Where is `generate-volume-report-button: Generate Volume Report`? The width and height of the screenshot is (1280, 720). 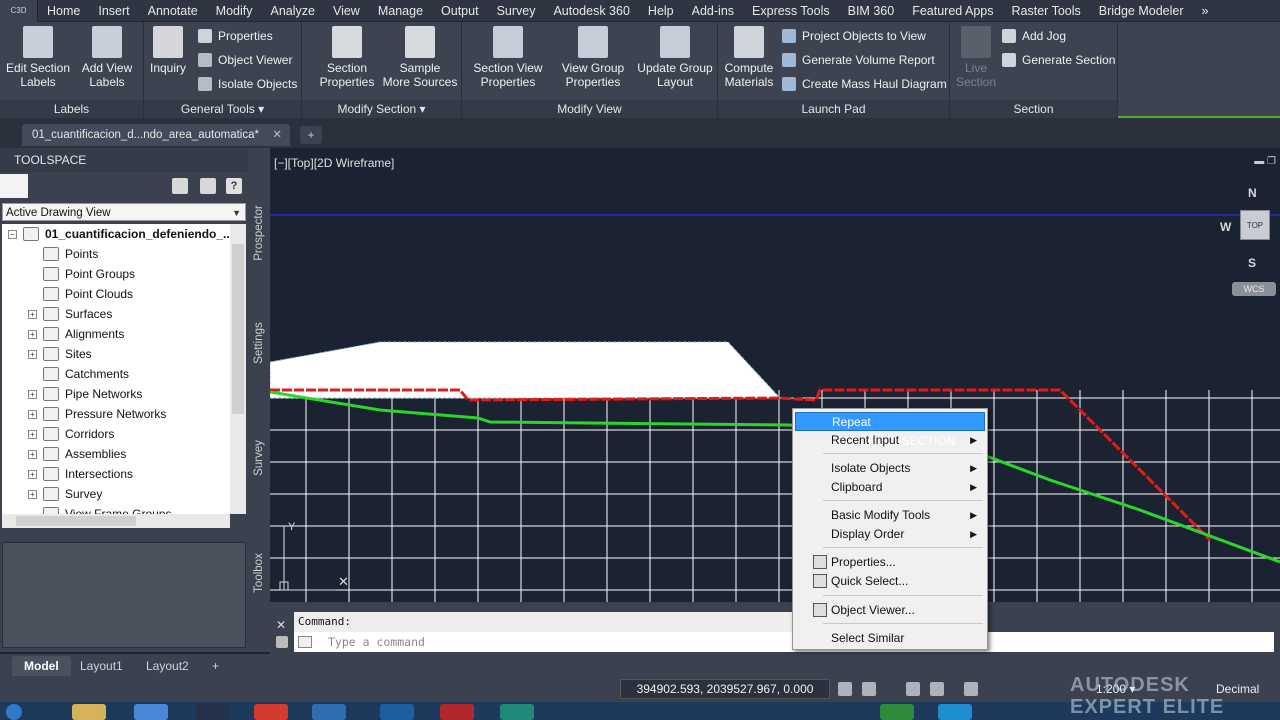 generate-volume-report-button: Generate Volume Report is located at coordinates (858, 60).